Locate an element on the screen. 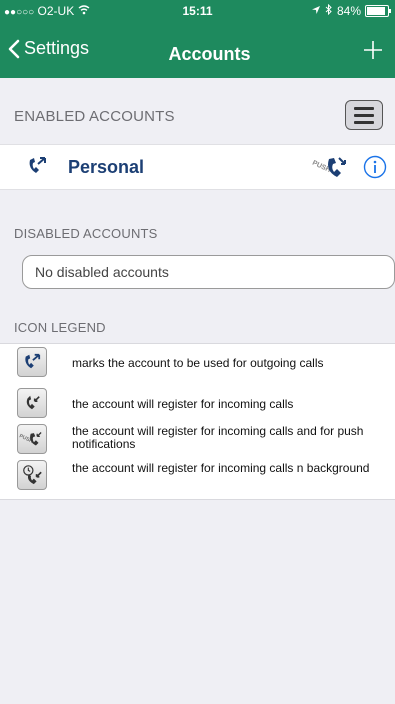 The height and width of the screenshot is (704, 395). navigation-bar: Settings Accounts is located at coordinates (197, 56).